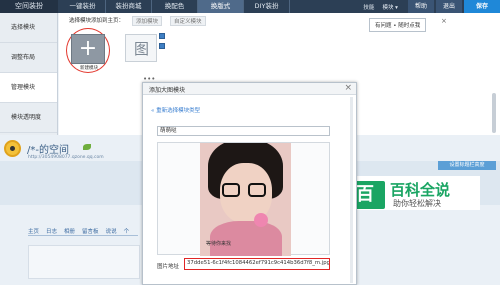 This screenshot has height=285, width=500. What do you see at coordinates (417, 203) in the screenshot?
I see `watermark-slogan: 助你轻松解决` at bounding box center [417, 203].